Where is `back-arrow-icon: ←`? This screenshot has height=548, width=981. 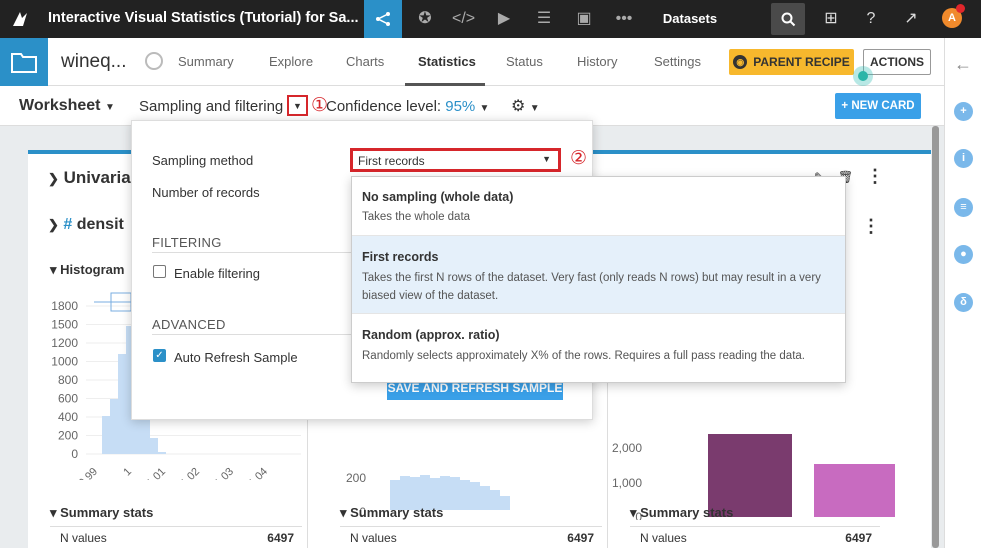
back-arrow-icon: ← is located at coordinates (963, 64).